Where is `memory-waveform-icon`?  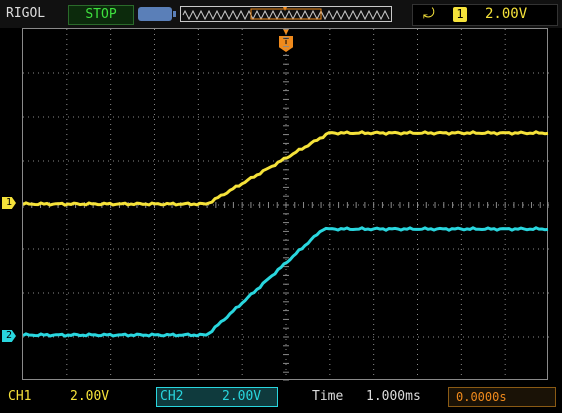 memory-waveform-icon is located at coordinates (286, 14).